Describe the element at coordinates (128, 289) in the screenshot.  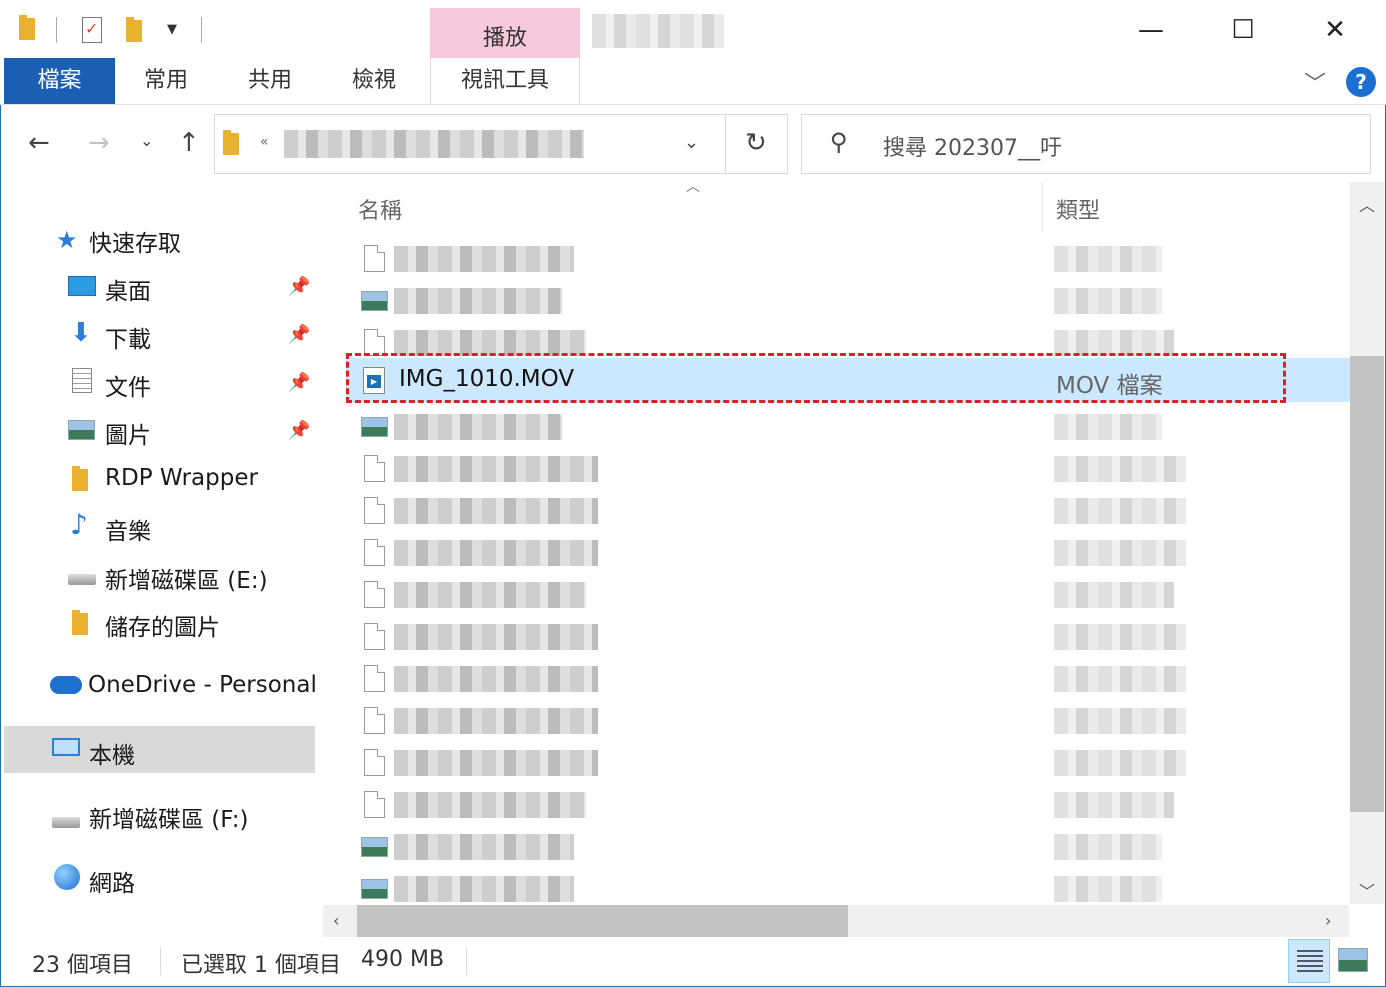
I see `nav-desktop: 桌面` at that location.